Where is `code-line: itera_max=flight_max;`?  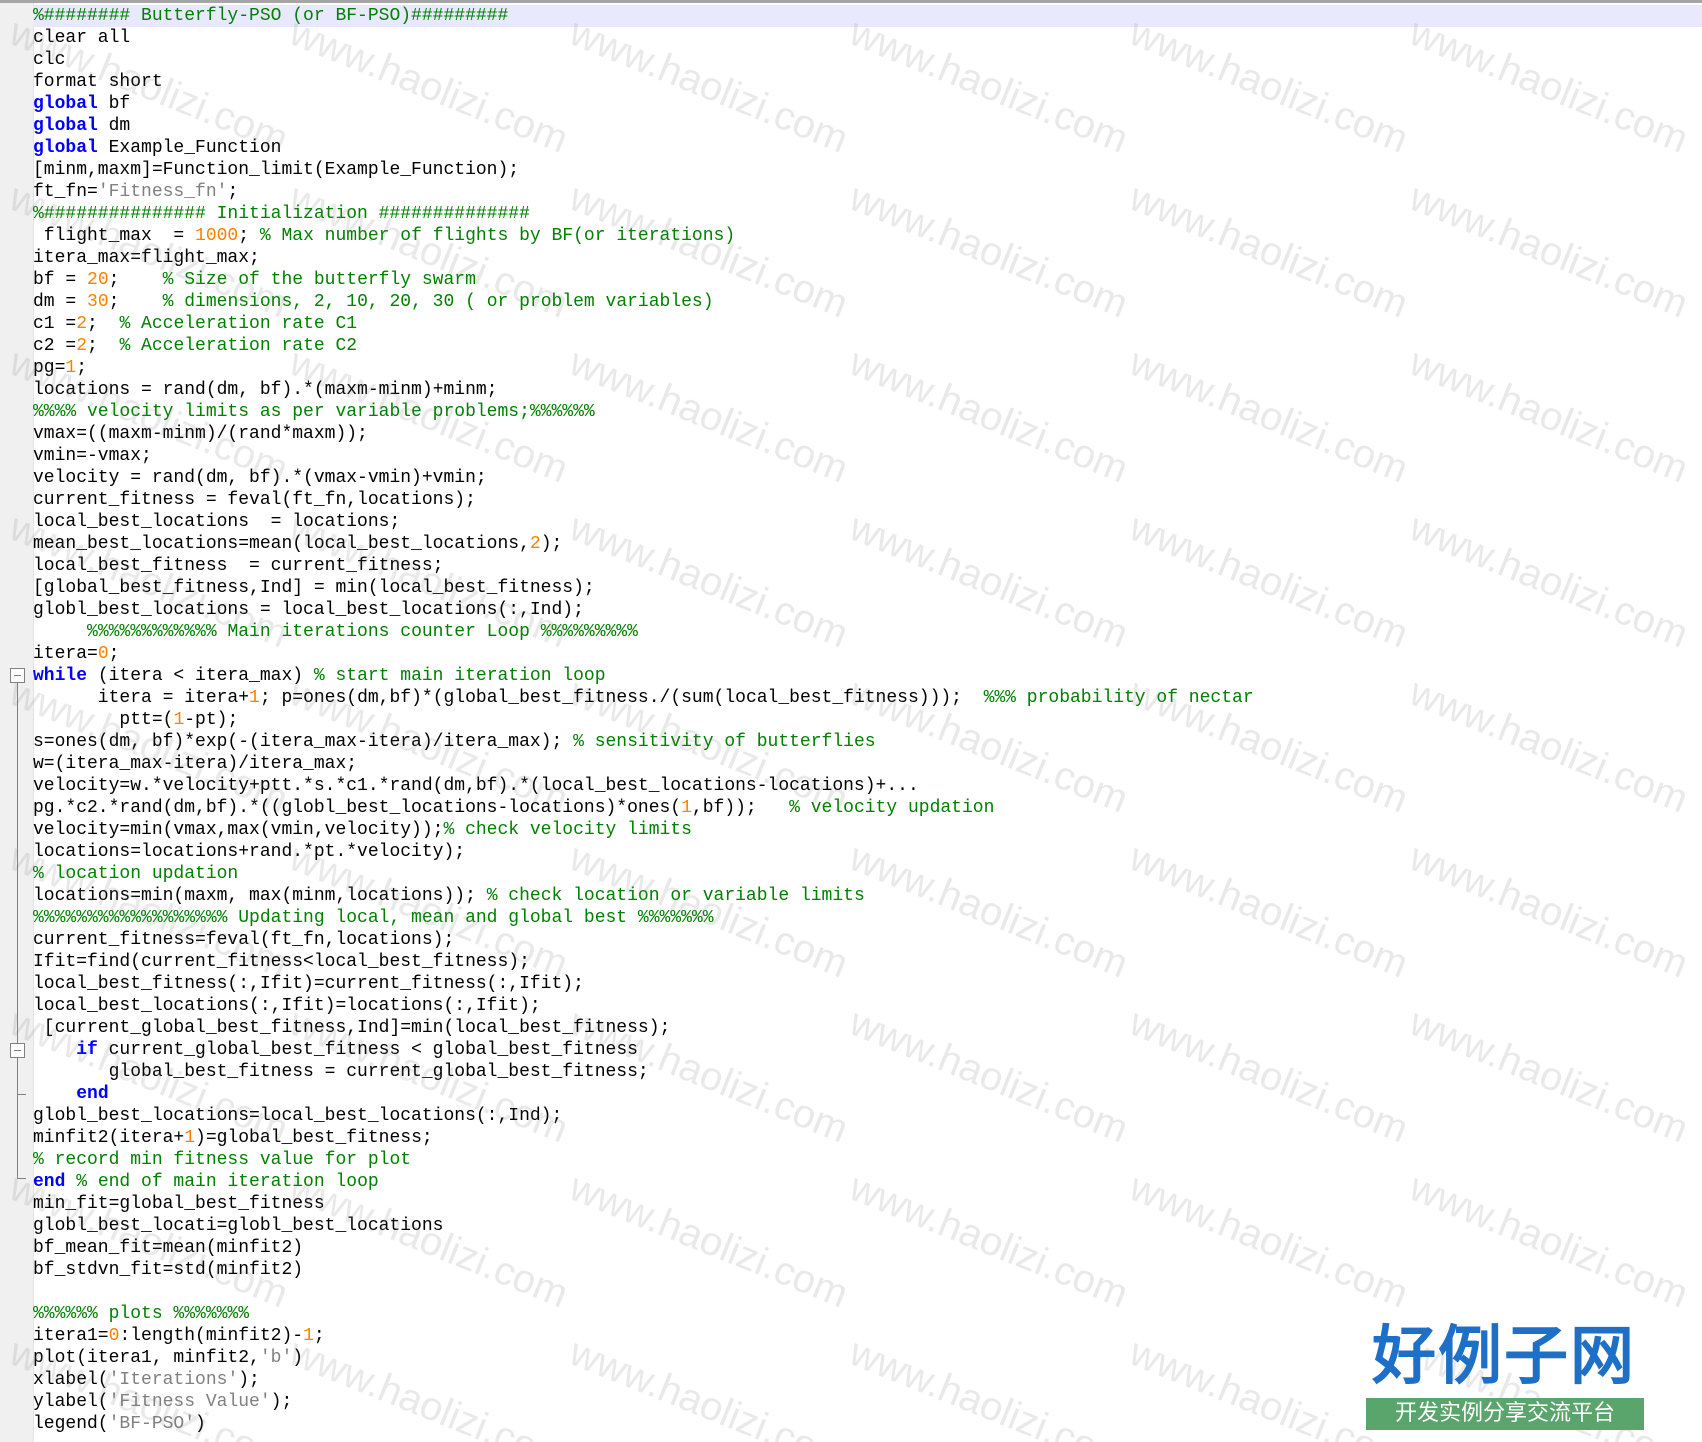
code-line: itera_max=flight_max; is located at coordinates (867, 258).